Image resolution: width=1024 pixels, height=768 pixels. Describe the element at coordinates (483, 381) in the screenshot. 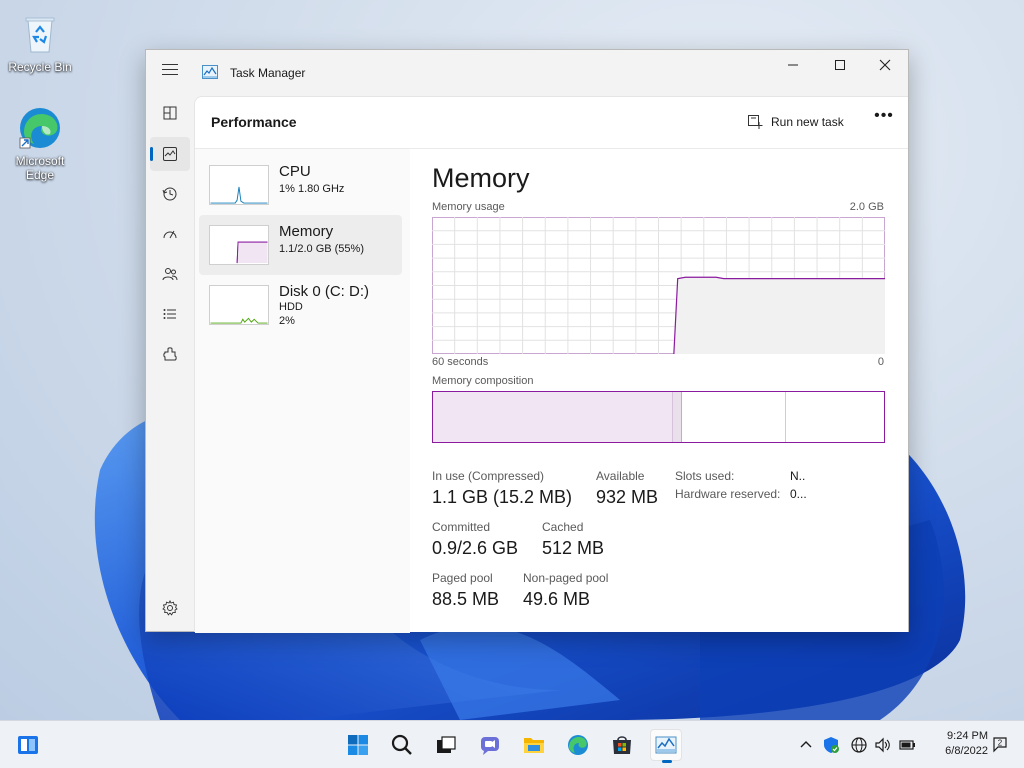

I see `memory-composition-label: Memory composition` at that location.